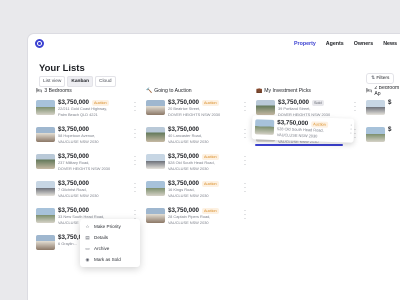  What do you see at coordinates (110, 237) in the screenshot?
I see `menu-item-details: ▤ Details` at bounding box center [110, 237].